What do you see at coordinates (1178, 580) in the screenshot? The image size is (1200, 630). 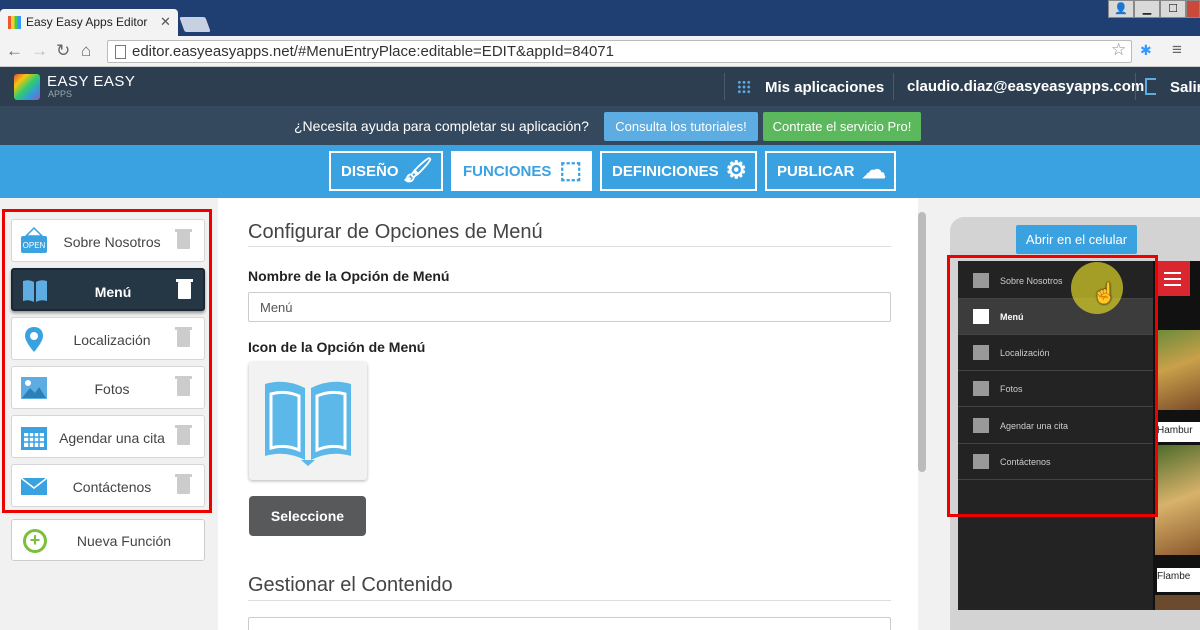 I see `preview-label: Flambe` at bounding box center [1178, 580].